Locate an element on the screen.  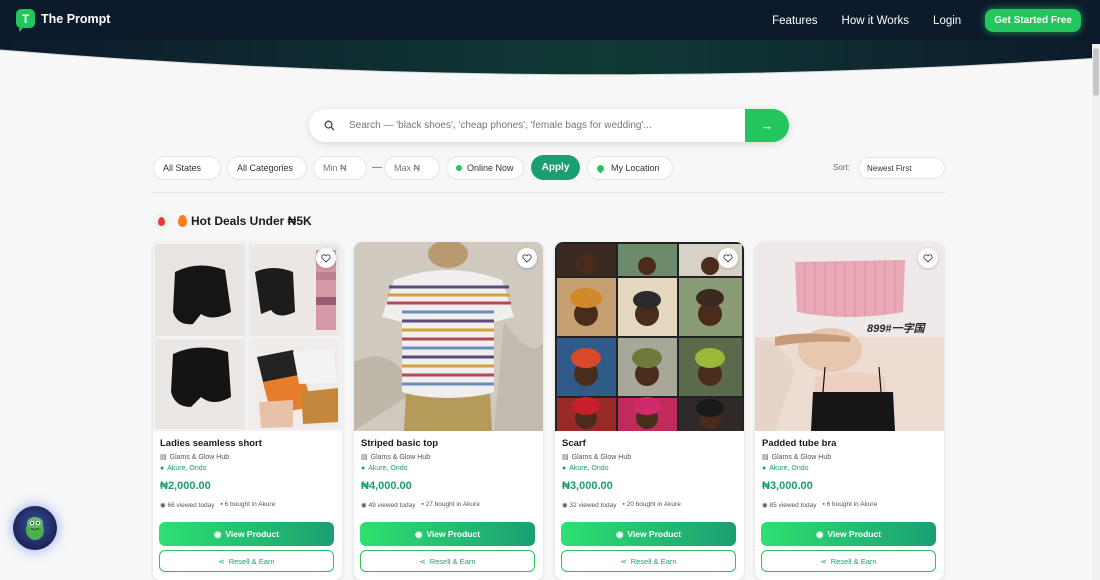
brand-name: The Prompt is located at coordinates (76, 18).